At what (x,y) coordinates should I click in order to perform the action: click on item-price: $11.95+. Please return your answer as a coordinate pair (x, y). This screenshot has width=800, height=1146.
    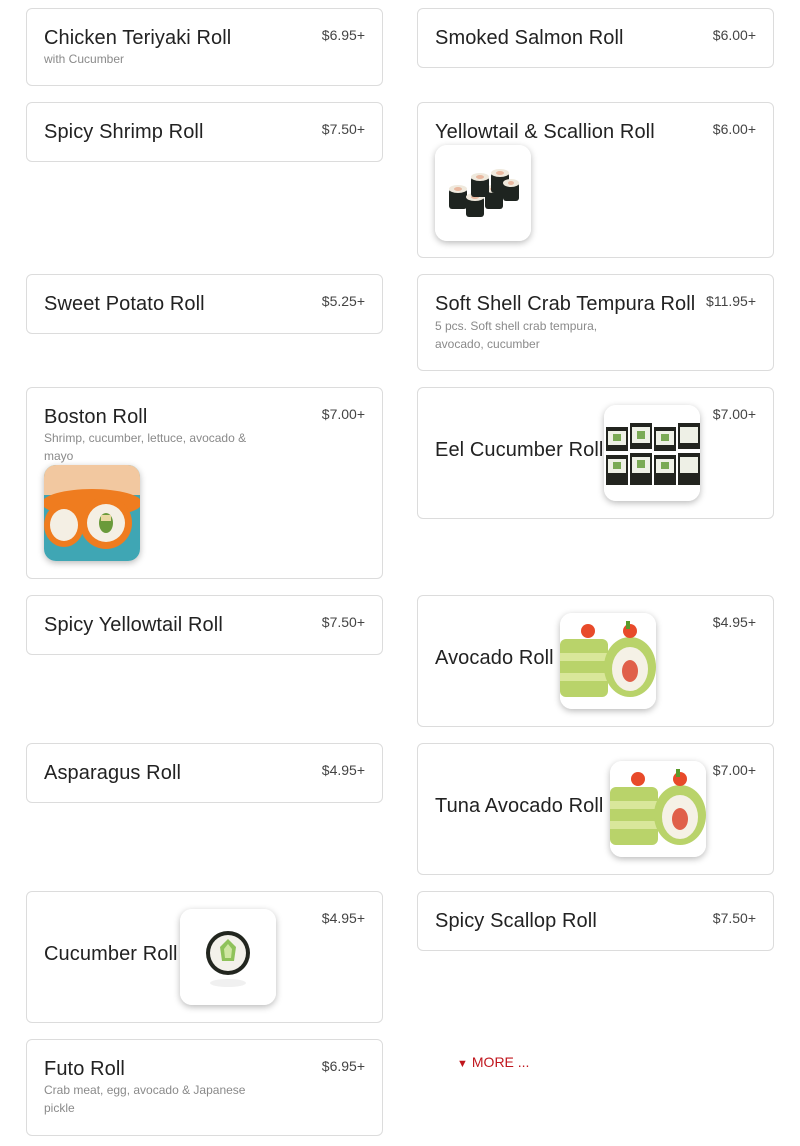
    Looking at the image, I should click on (731, 301).